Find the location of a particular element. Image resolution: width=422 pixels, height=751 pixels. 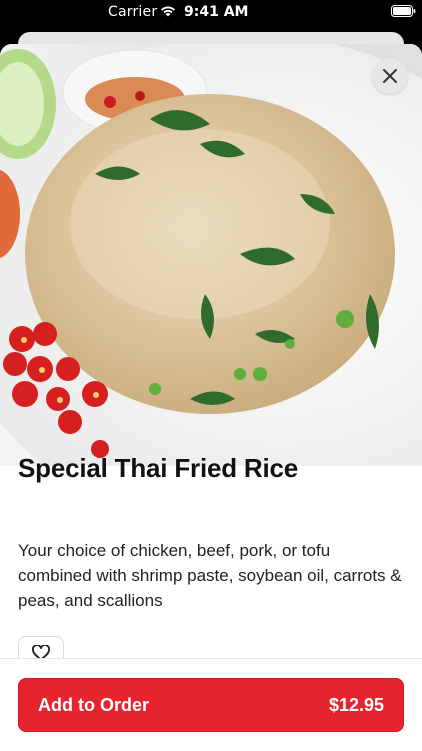

carrier-label: Carrier is located at coordinates (133, 12).